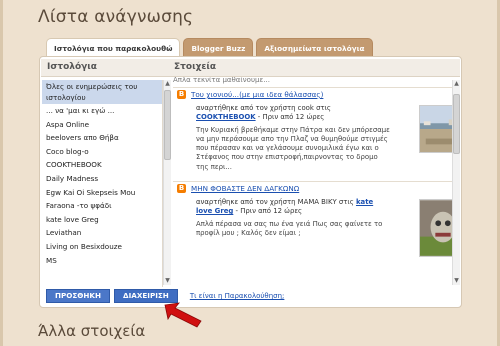 The image size is (500, 346). Describe the element at coordinates (102, 165) in the screenshot. I see `blog-list-item: COOKTHEBOOK` at that location.